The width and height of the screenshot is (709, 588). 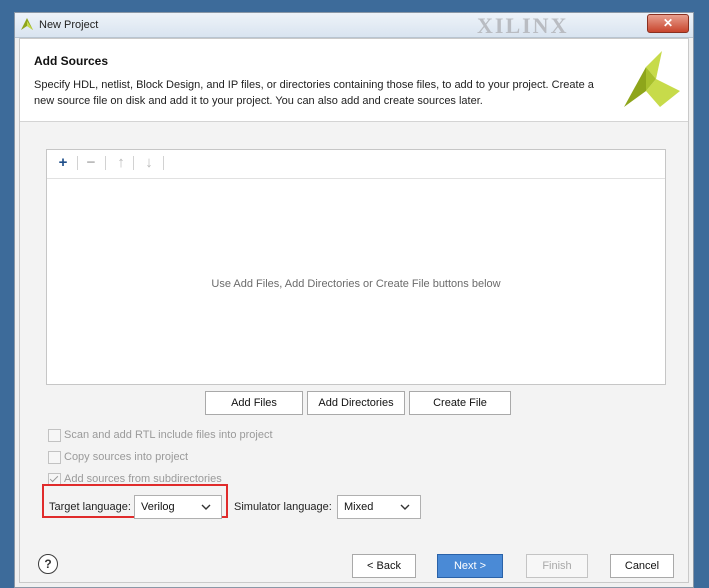 What do you see at coordinates (149, 163) in the screenshot?
I see `move-down-icon: ↓` at bounding box center [149, 163].